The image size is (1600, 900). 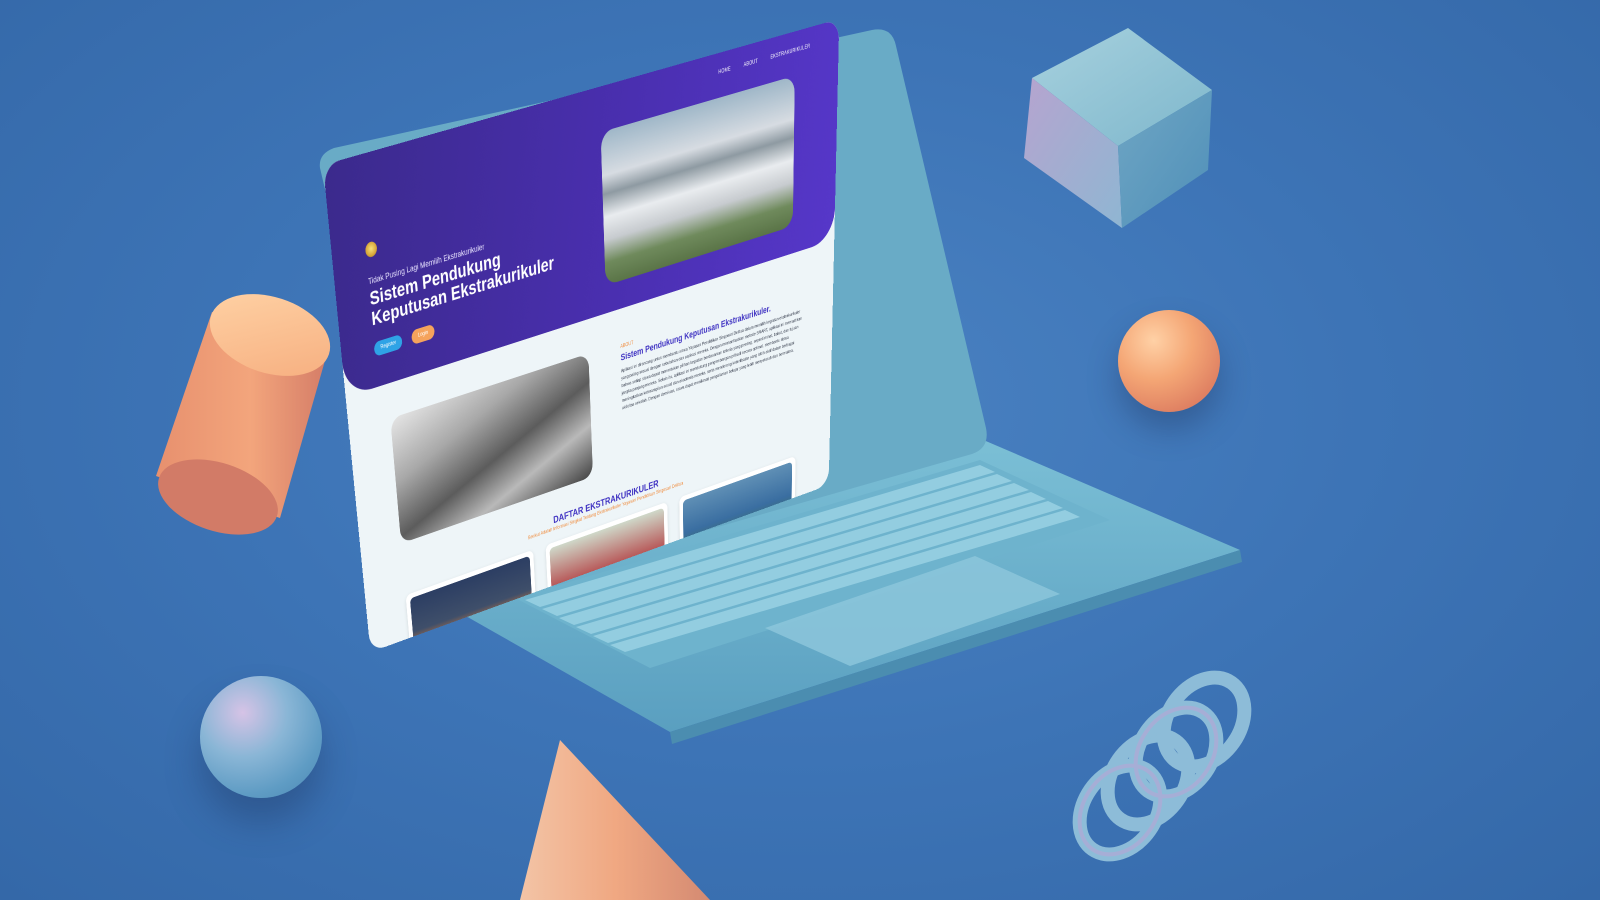 What do you see at coordinates (243, 414) in the screenshot?
I see `cylinder-object` at bounding box center [243, 414].